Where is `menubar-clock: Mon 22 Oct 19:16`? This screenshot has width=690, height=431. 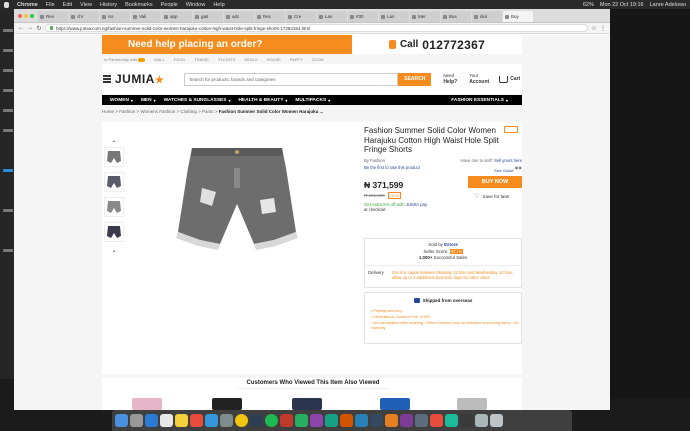 menubar-clock: Mon 22 Oct 19:16 is located at coordinates (622, 5).